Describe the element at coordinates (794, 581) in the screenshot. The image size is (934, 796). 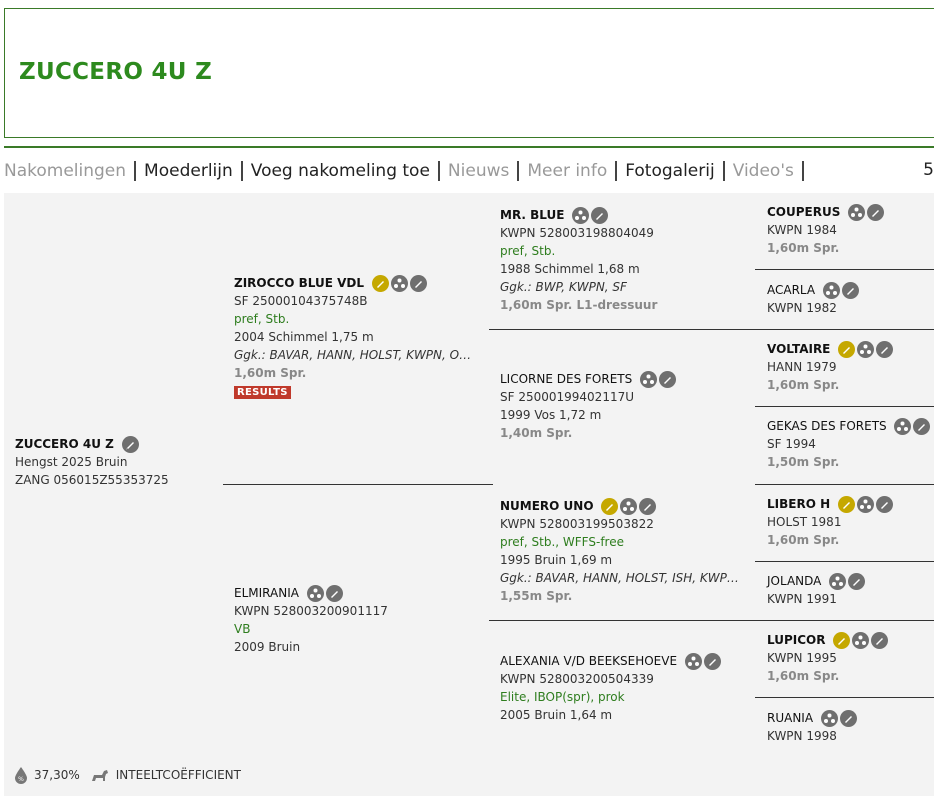
I see `horse-name: JOLANDA` at that location.